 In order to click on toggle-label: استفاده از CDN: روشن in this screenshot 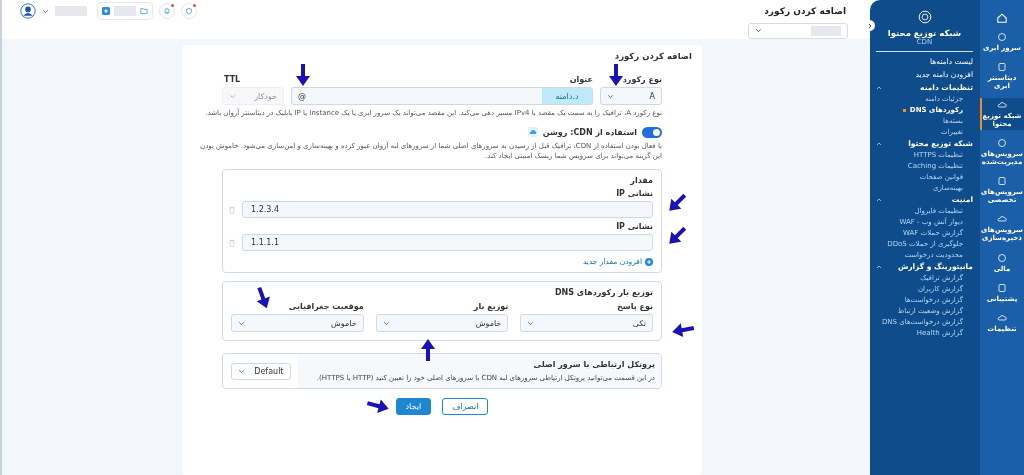, I will do `click(589, 132)`.